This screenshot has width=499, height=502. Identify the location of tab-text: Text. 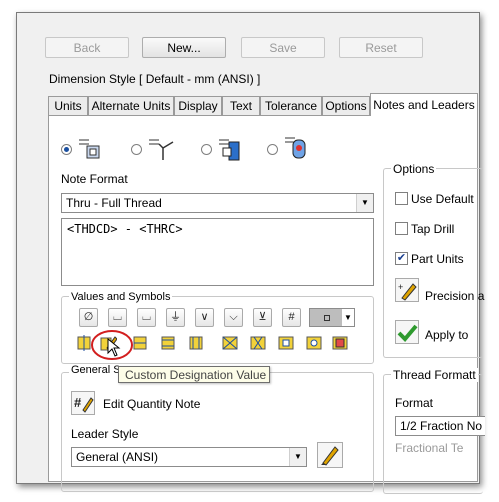
(241, 105).